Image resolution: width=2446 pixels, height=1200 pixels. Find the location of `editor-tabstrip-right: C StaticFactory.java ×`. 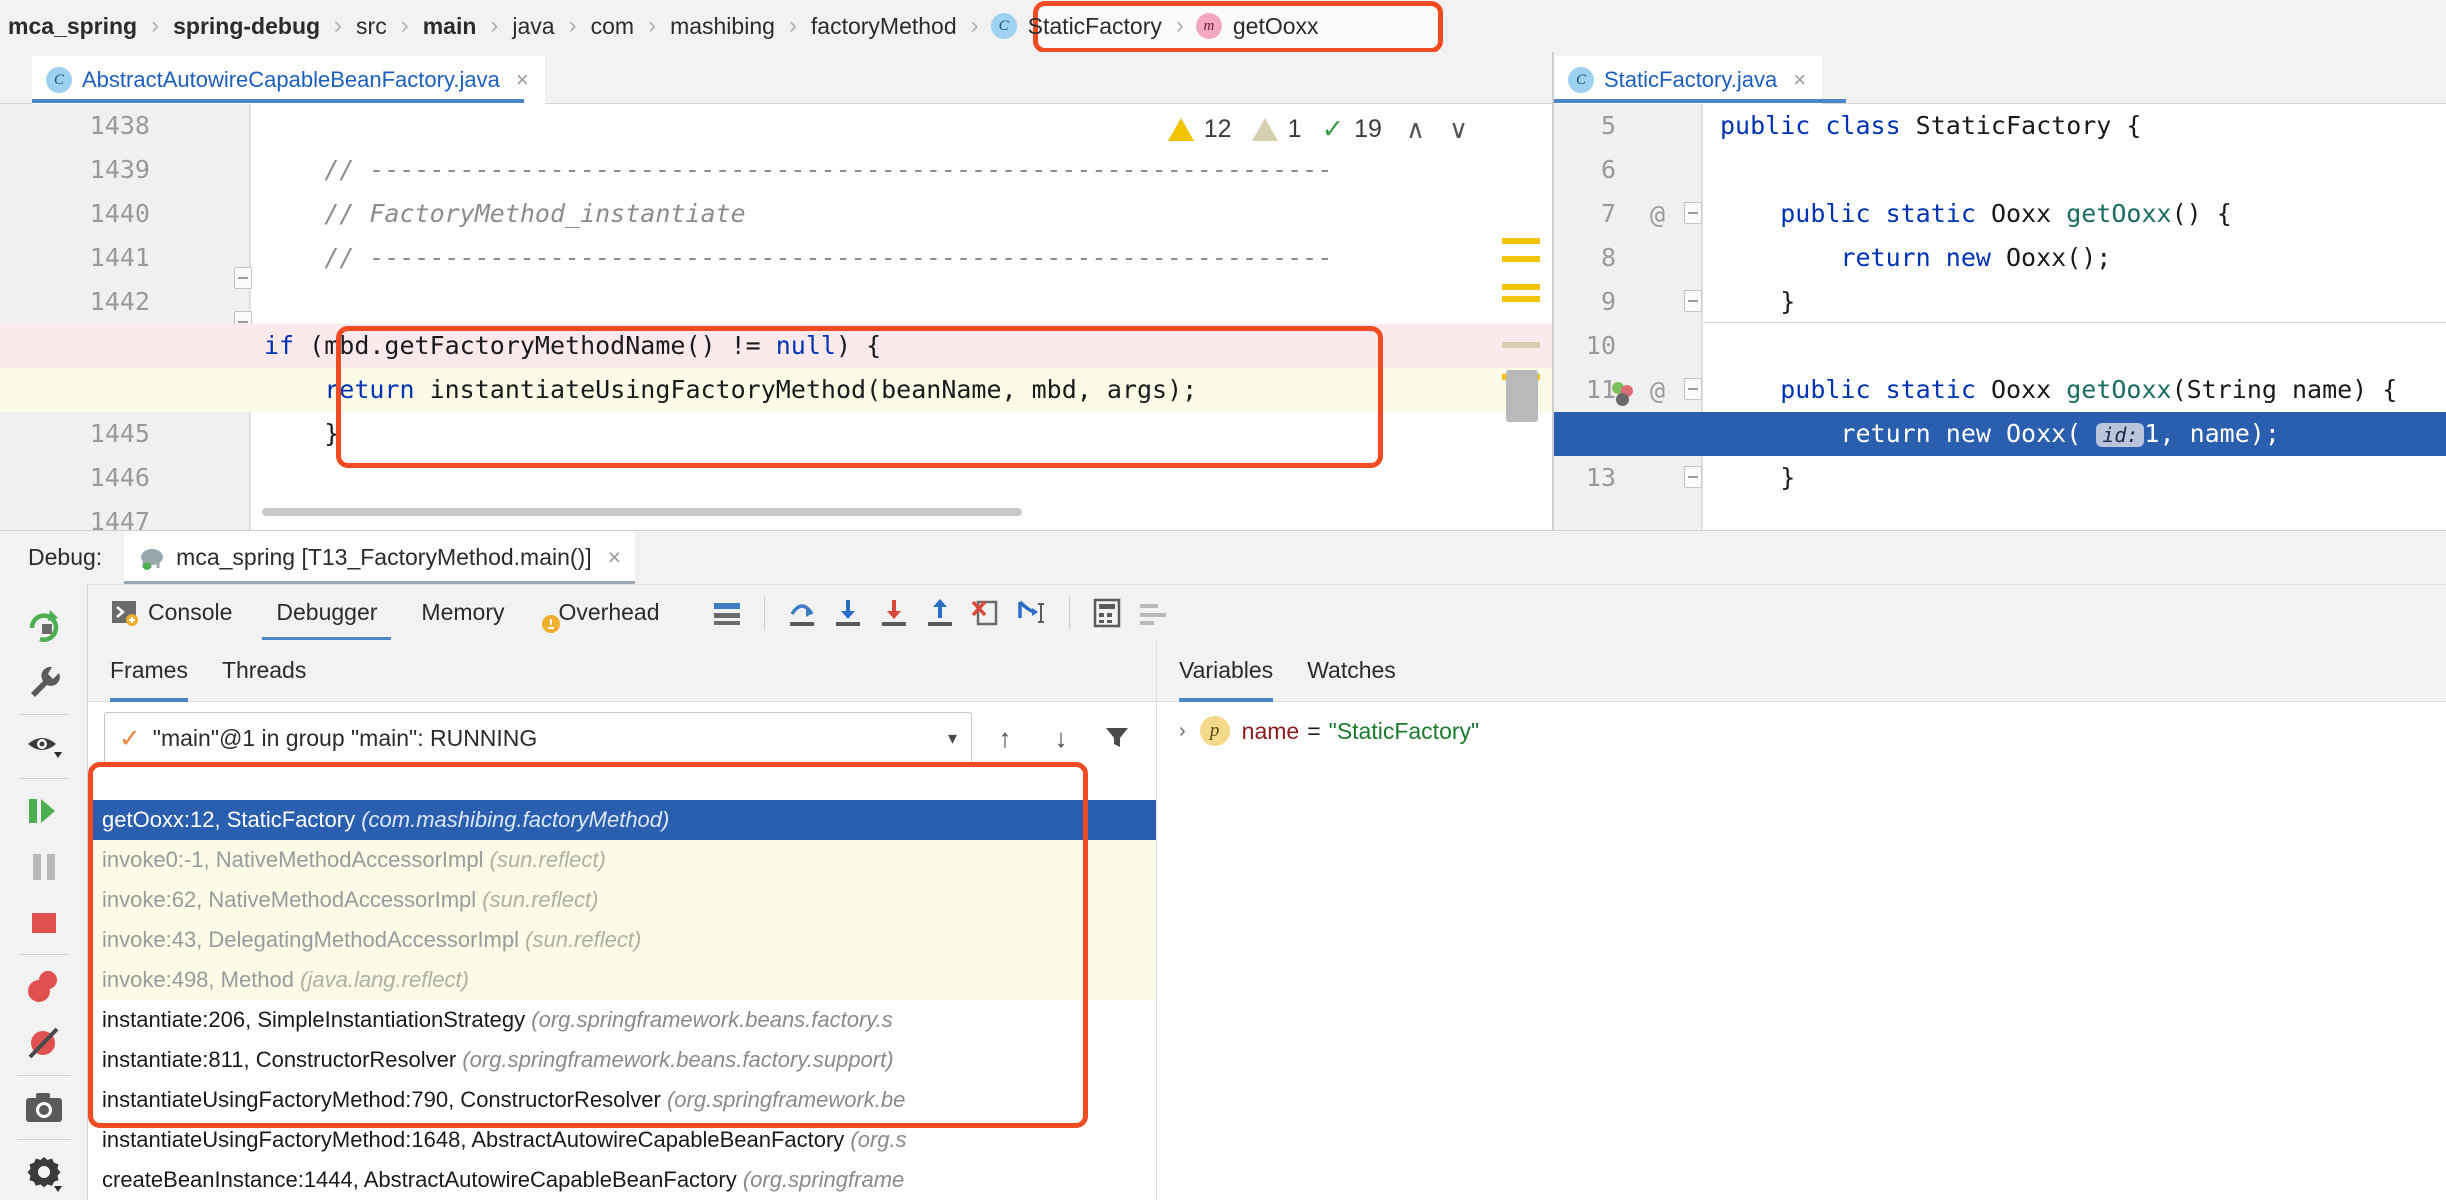

editor-tabstrip-right: C StaticFactory.java × is located at coordinates (2000, 78).